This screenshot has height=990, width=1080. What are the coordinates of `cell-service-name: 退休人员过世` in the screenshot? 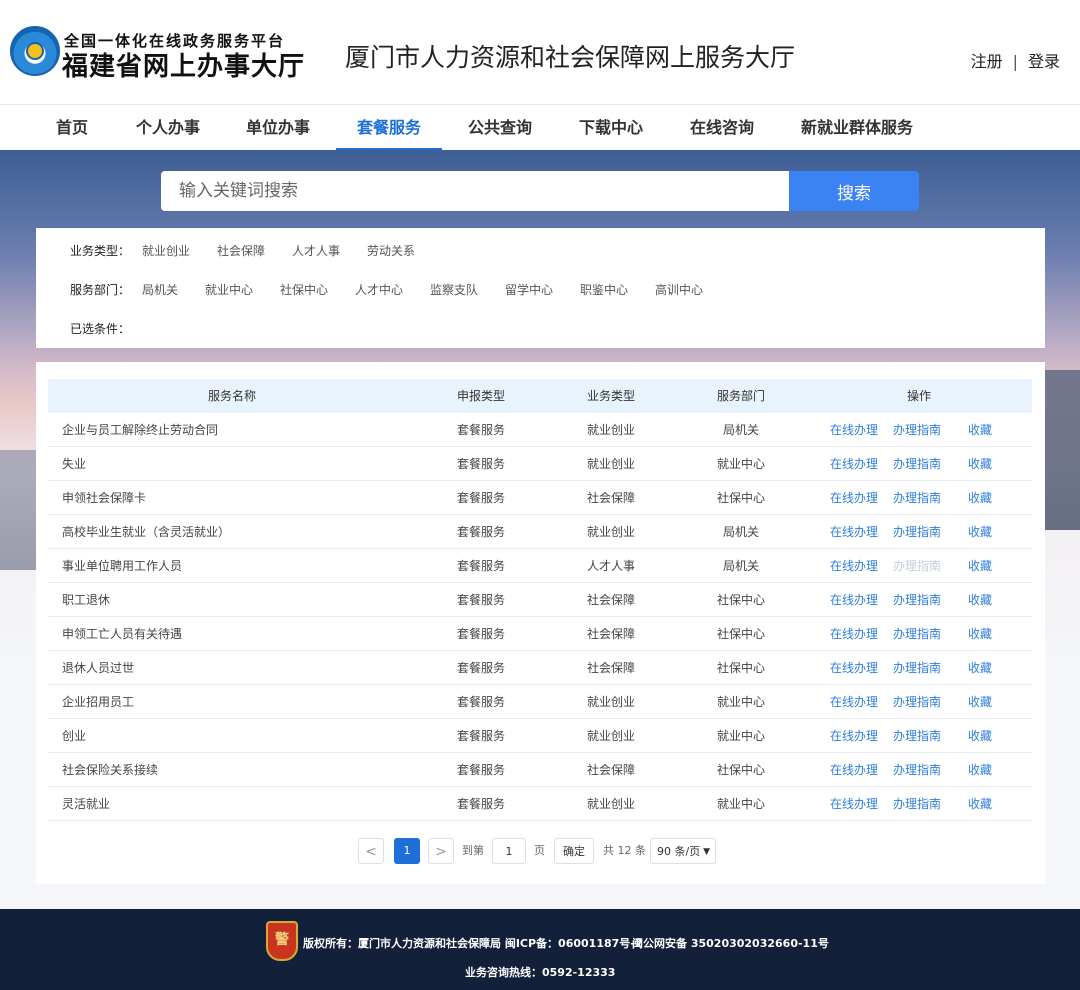 It's located at (232, 668).